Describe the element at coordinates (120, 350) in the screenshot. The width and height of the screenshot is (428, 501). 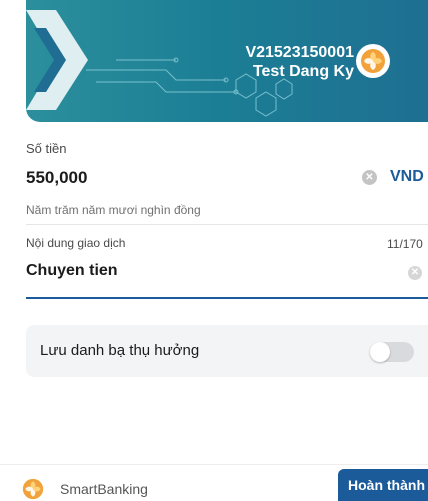
I see `save-beneficiary-label: Lưu danh bạ thụ hưởng` at that location.